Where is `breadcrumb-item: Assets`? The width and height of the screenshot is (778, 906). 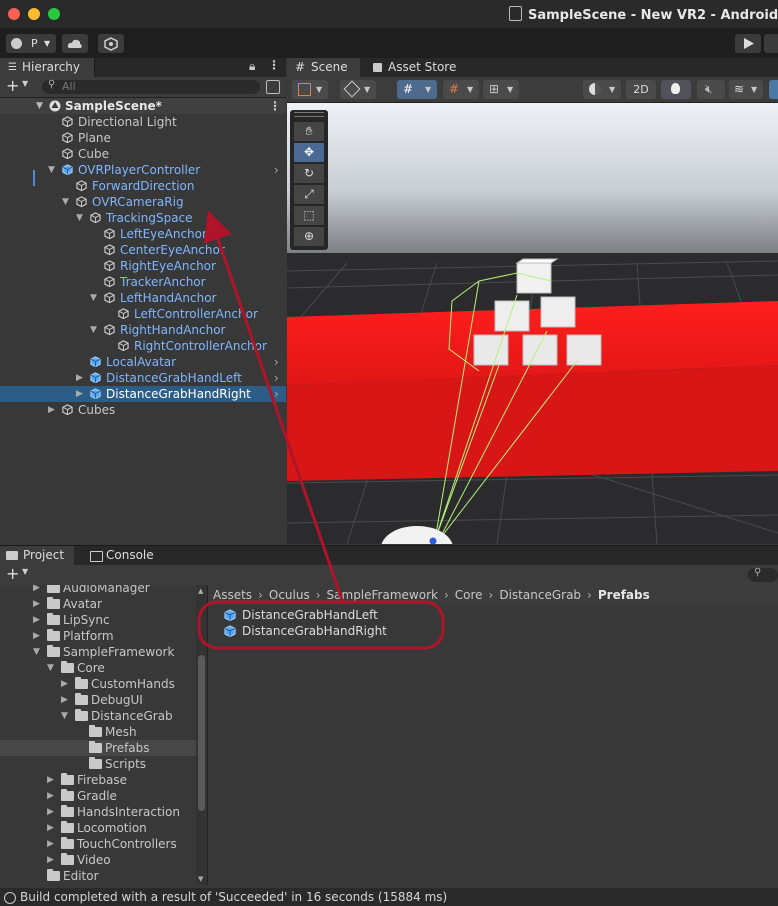
breadcrumb-item: Assets is located at coordinates (232, 595).